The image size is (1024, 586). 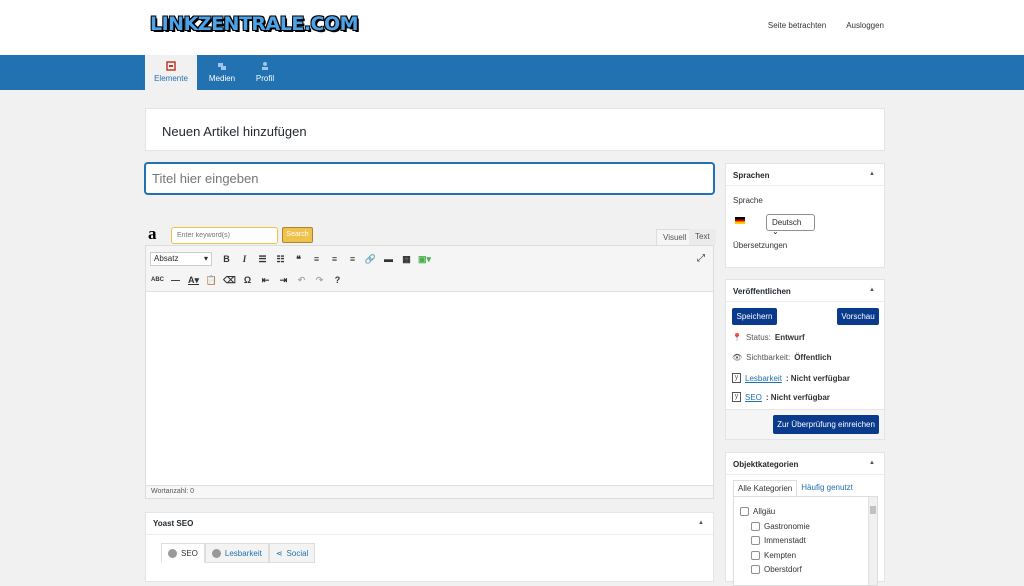 What do you see at coordinates (173, 523) in the screenshot?
I see `yoast-title: Yoast SEO` at bounding box center [173, 523].